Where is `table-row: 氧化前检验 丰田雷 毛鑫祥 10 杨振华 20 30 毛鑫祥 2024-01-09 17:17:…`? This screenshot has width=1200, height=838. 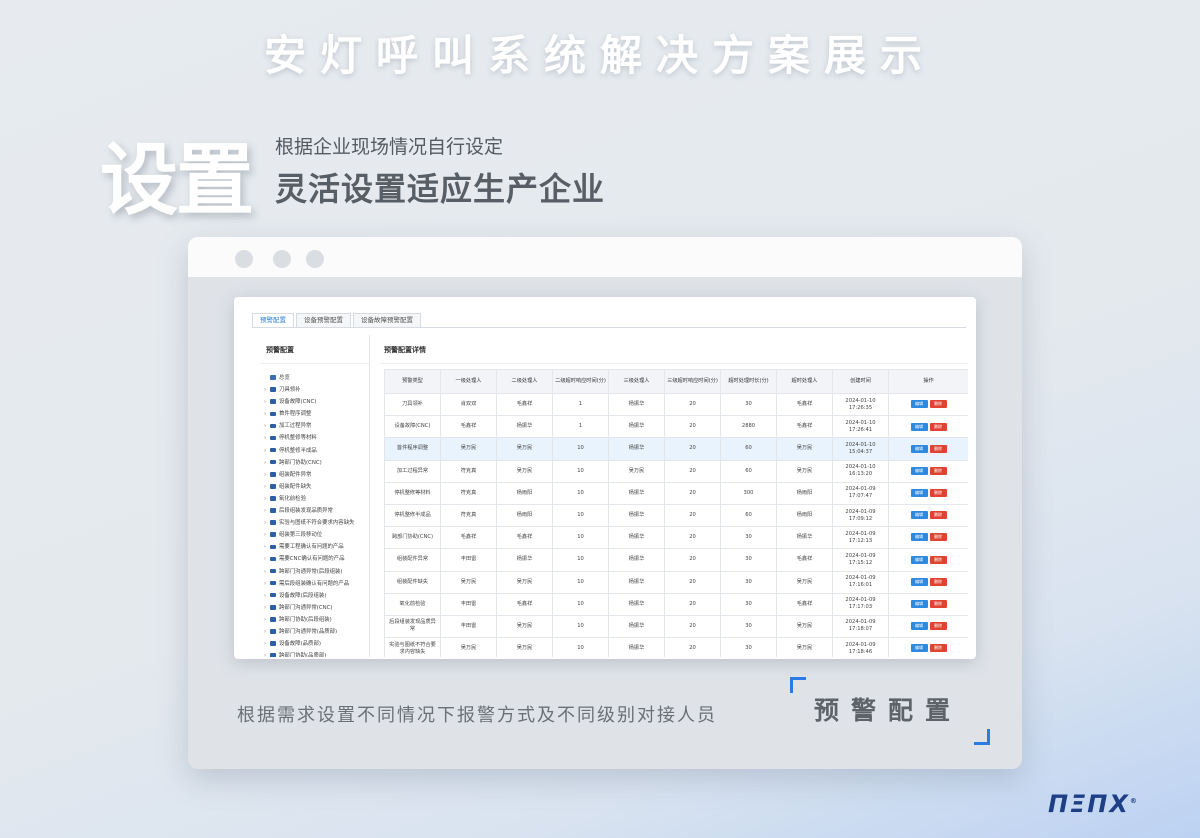
table-row: 氧化前检验 丰田雷 毛鑫祥 10 杨振华 20 30 毛鑫祥 2024-01-09 17:17:… is located at coordinates (676, 604).